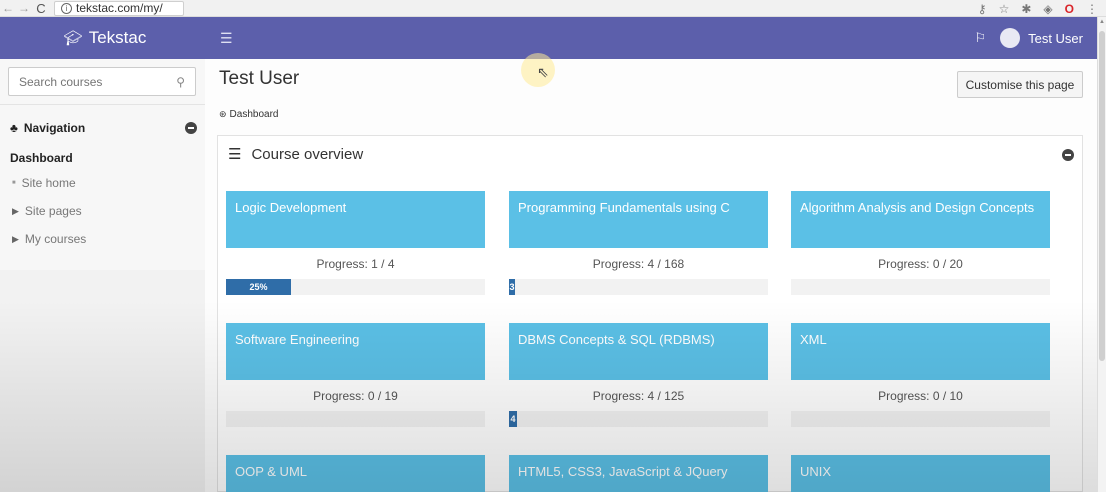 The height and width of the screenshot is (492, 1106). What do you see at coordinates (48, 183) in the screenshot?
I see `nav-item-label: Site home` at bounding box center [48, 183].